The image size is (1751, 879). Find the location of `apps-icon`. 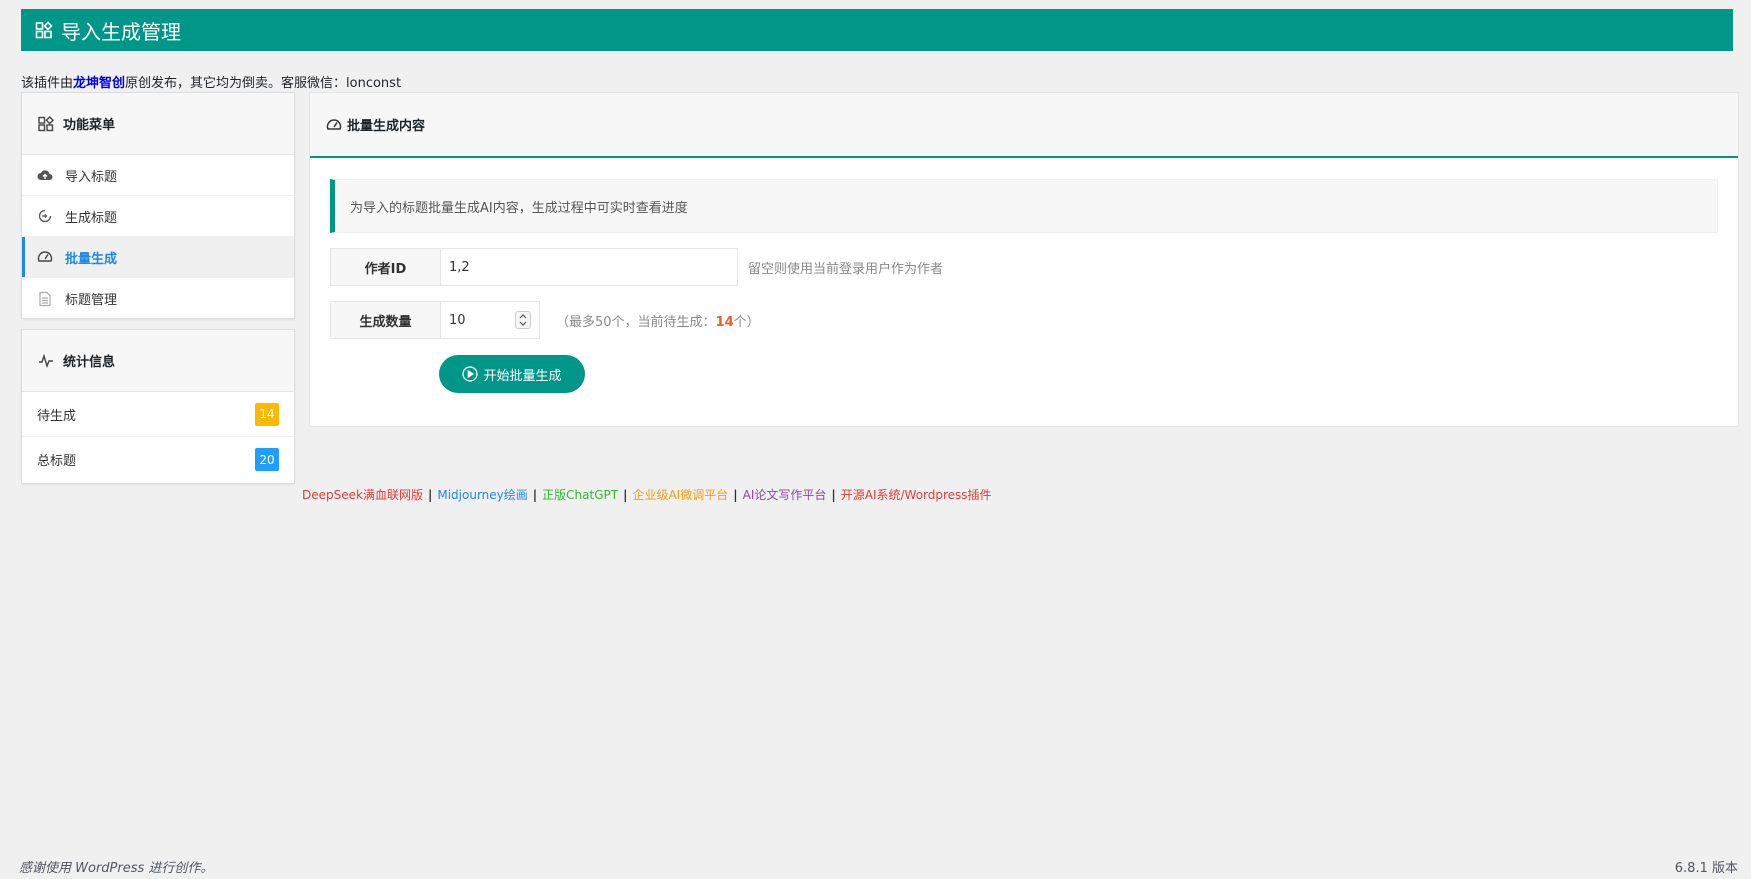

apps-icon is located at coordinates (46, 124).